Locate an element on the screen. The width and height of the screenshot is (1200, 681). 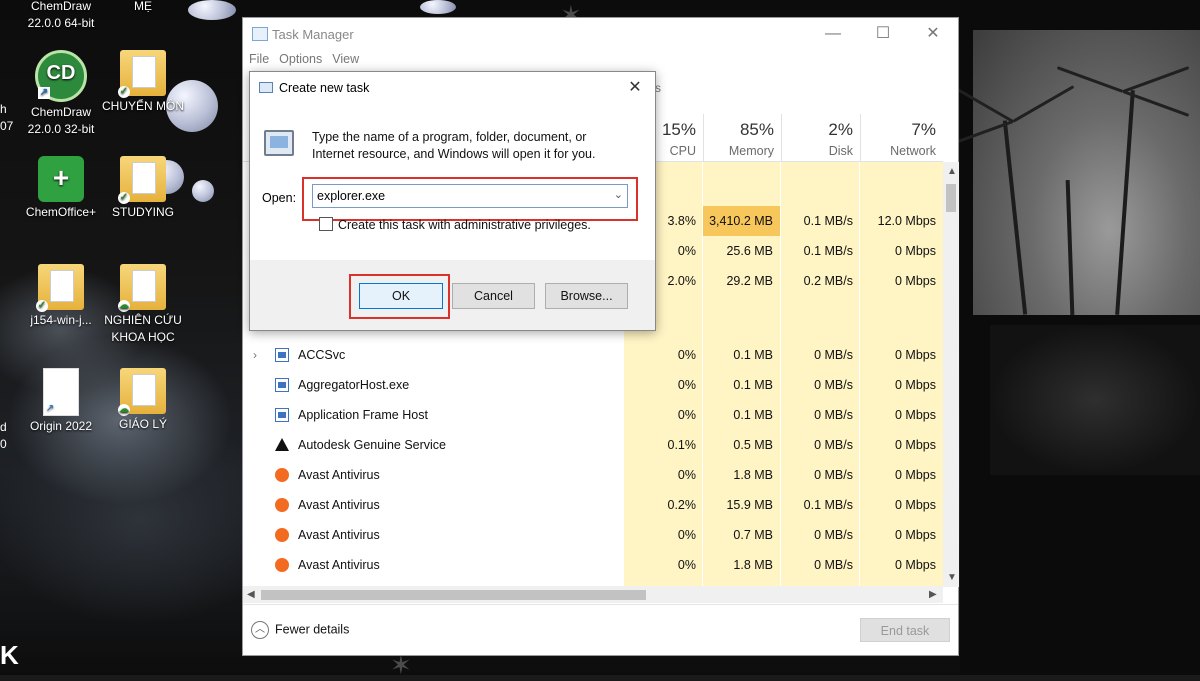
edge-text-fragment: d is located at coordinates (3, 427).